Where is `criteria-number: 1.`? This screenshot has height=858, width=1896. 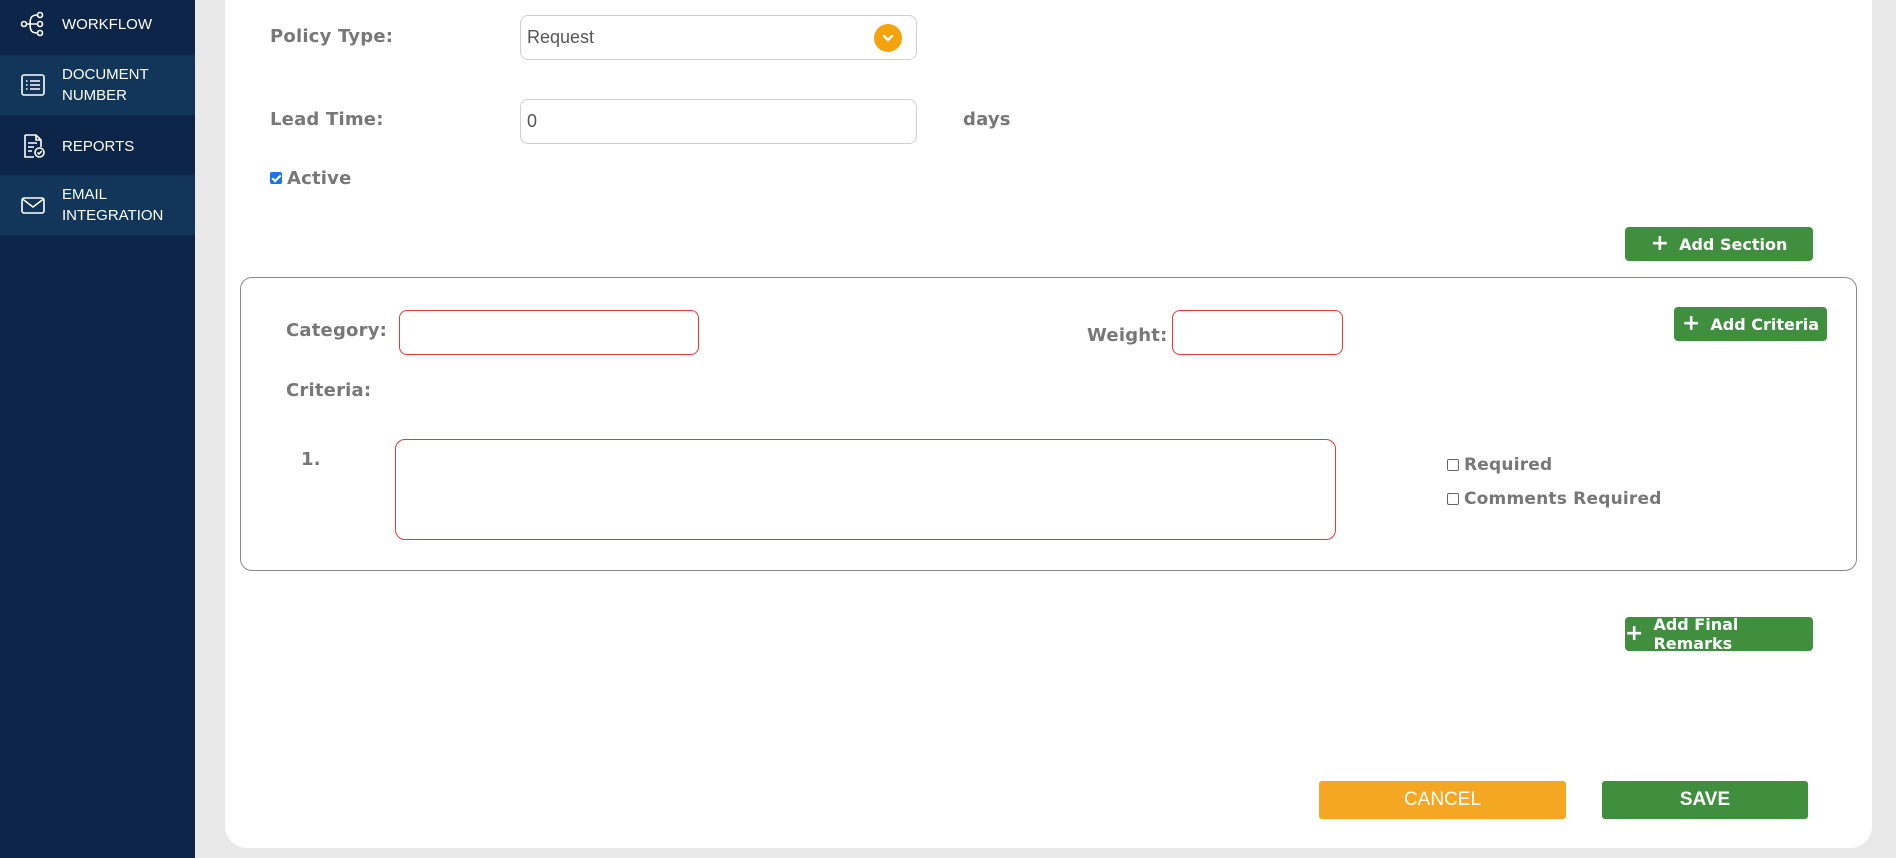 criteria-number: 1. is located at coordinates (311, 459).